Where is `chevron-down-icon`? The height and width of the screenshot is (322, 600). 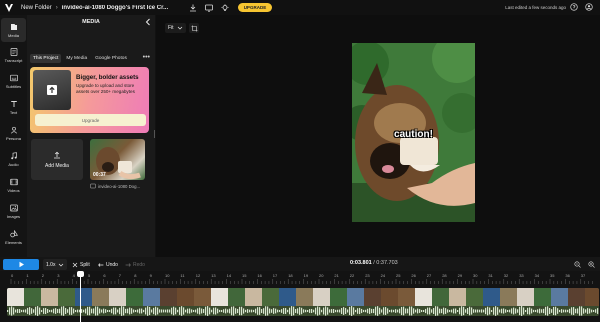 chevron-down-icon is located at coordinates (61, 264).